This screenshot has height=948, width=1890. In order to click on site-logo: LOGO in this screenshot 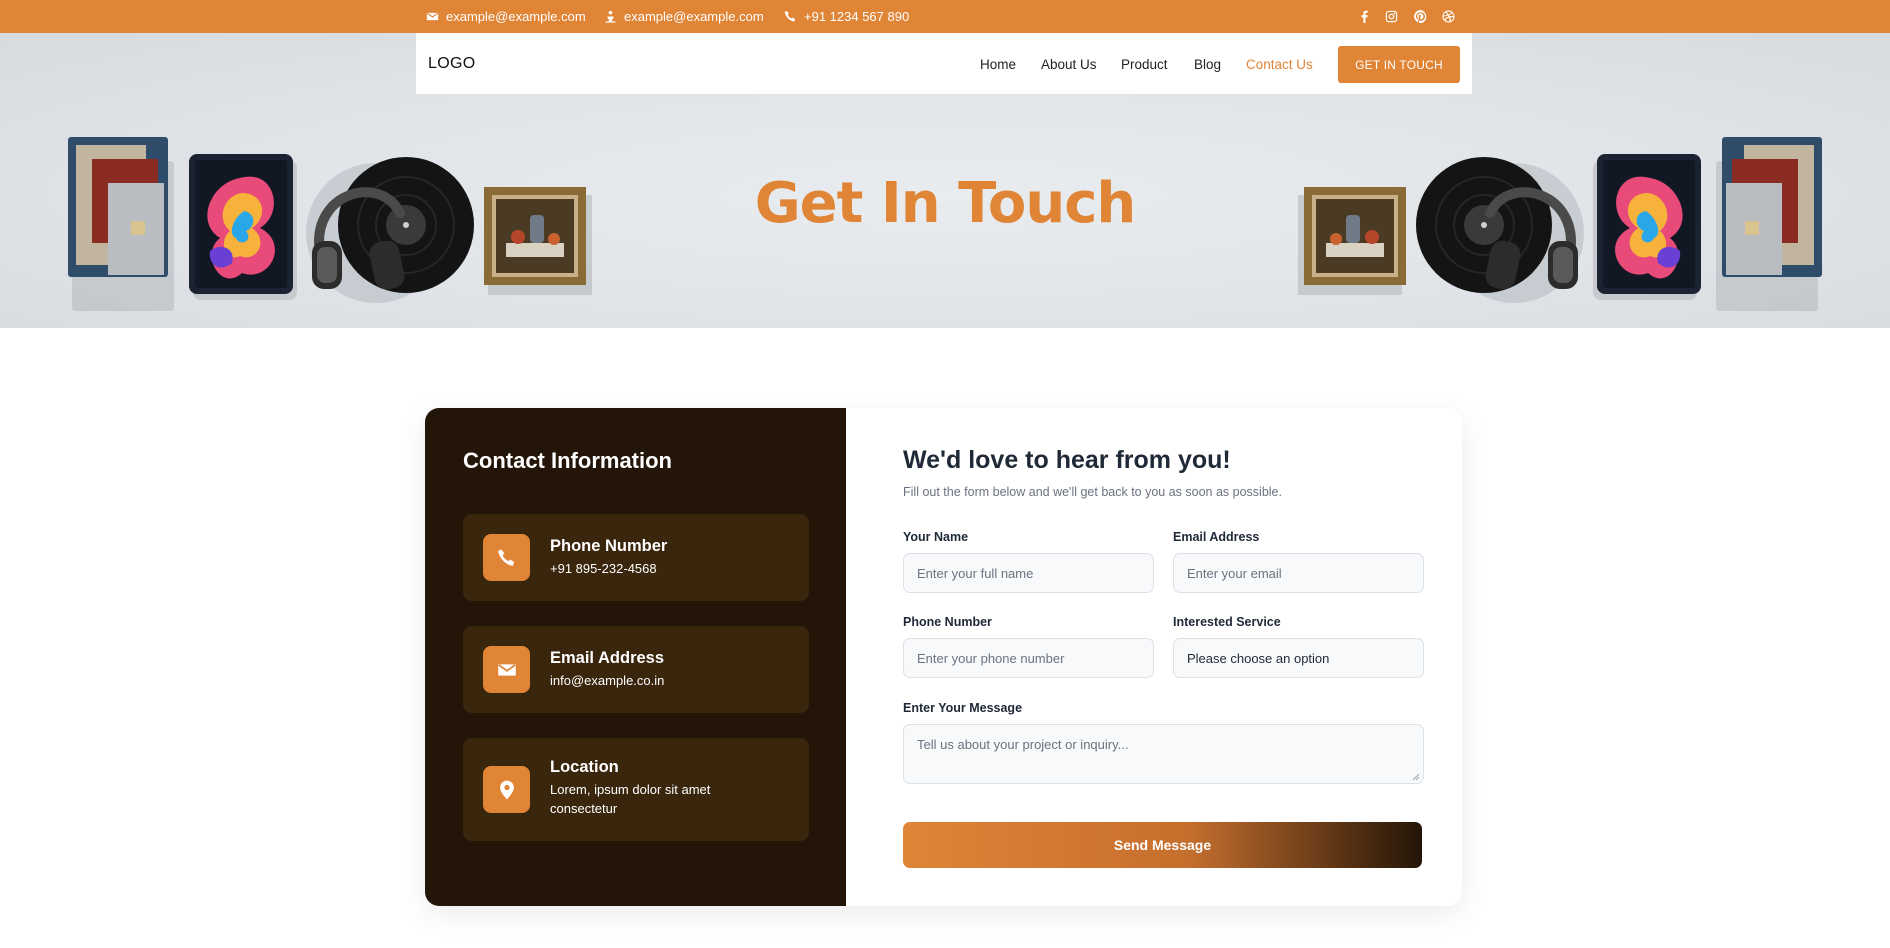, I will do `click(451, 64)`.